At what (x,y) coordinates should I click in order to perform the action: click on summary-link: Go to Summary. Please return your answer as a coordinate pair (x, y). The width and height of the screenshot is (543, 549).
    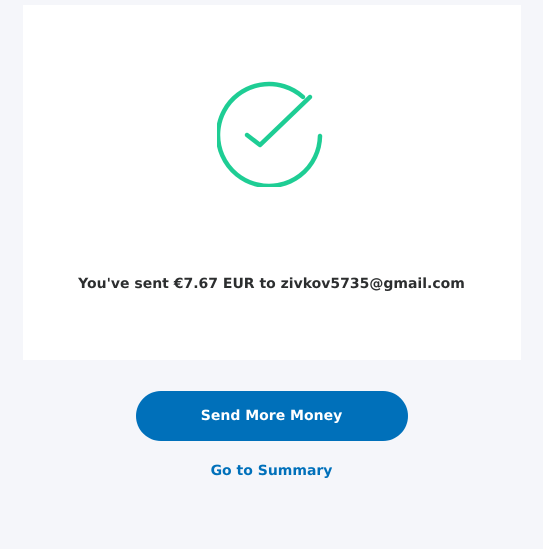
    Looking at the image, I should click on (271, 471).